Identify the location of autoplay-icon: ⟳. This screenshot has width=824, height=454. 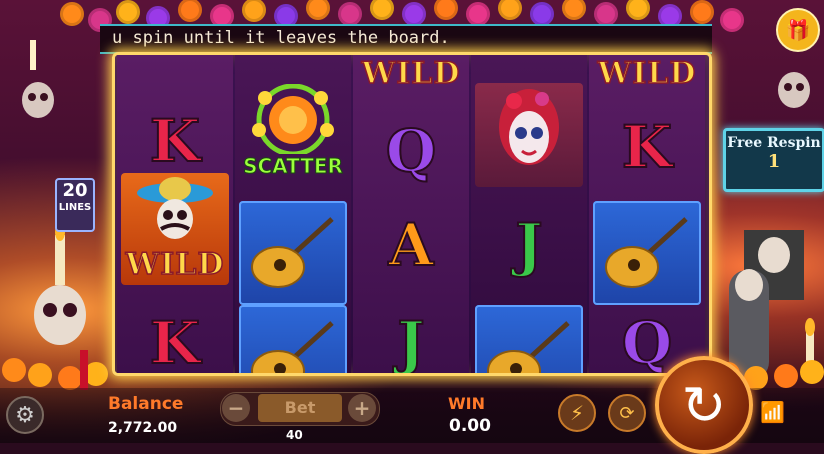
(627, 413).